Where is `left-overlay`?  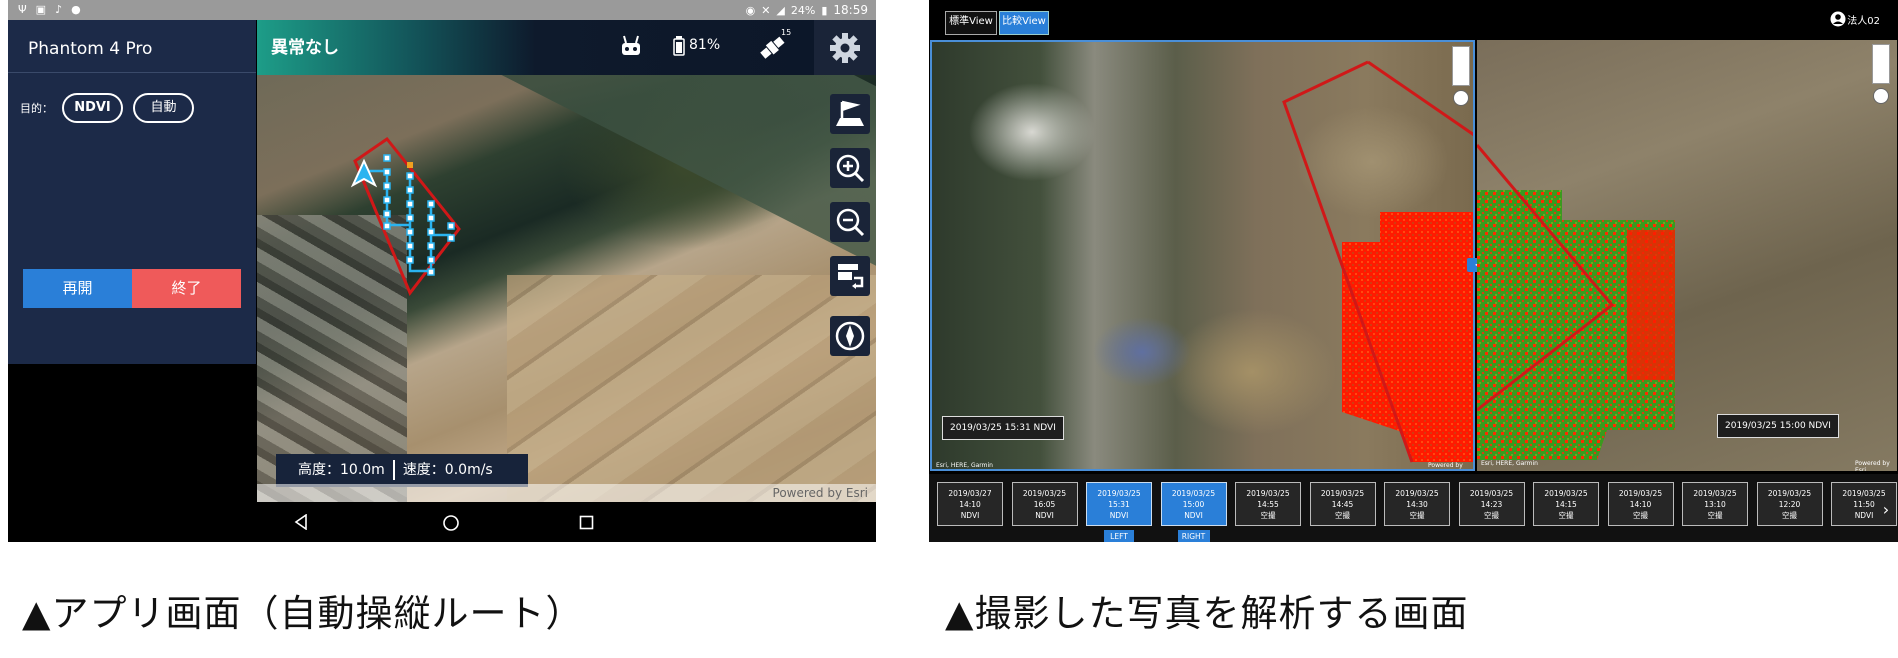 left-overlay is located at coordinates (1377, 261).